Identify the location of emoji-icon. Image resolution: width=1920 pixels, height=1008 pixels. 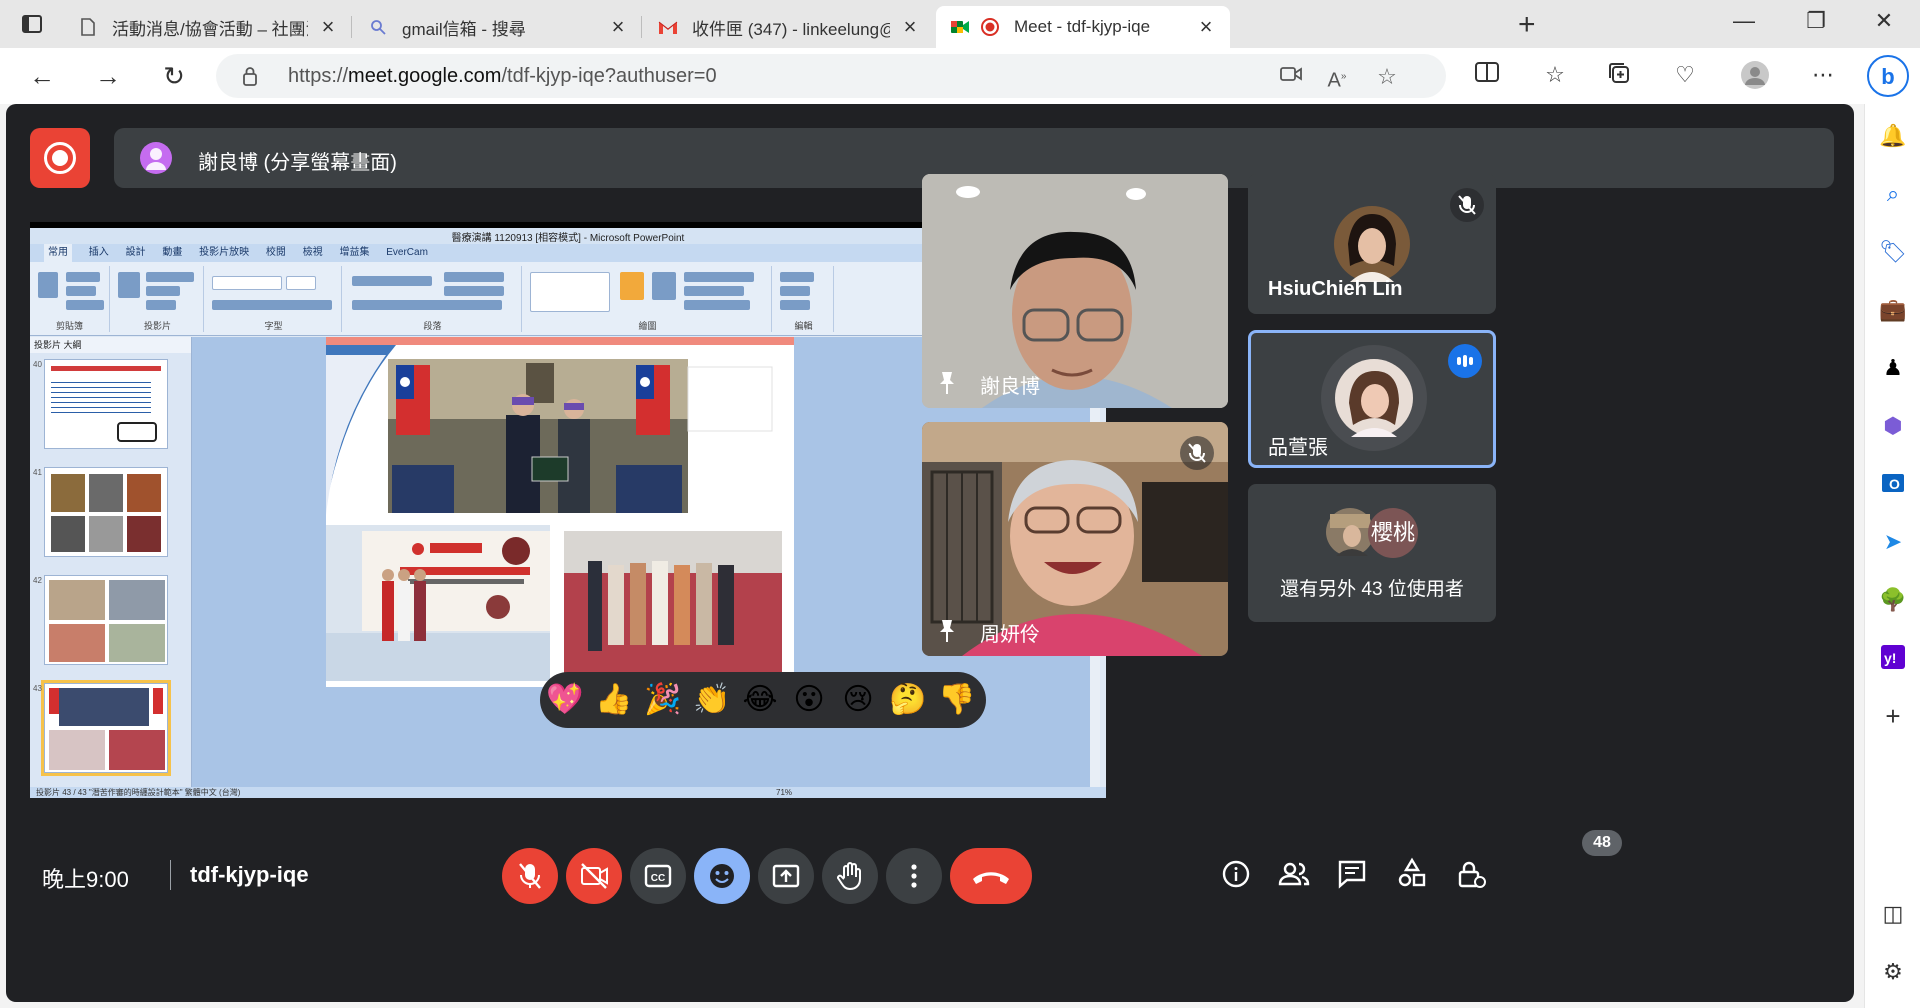
(722, 876).